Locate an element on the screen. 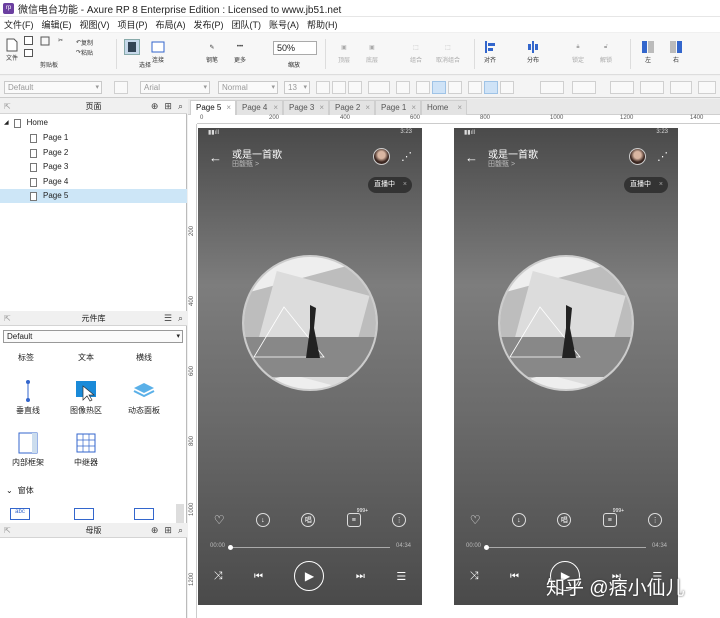 This screenshot has height=618, width=720. group-button: ⬚ 组合 is located at coordinates (416, 52).